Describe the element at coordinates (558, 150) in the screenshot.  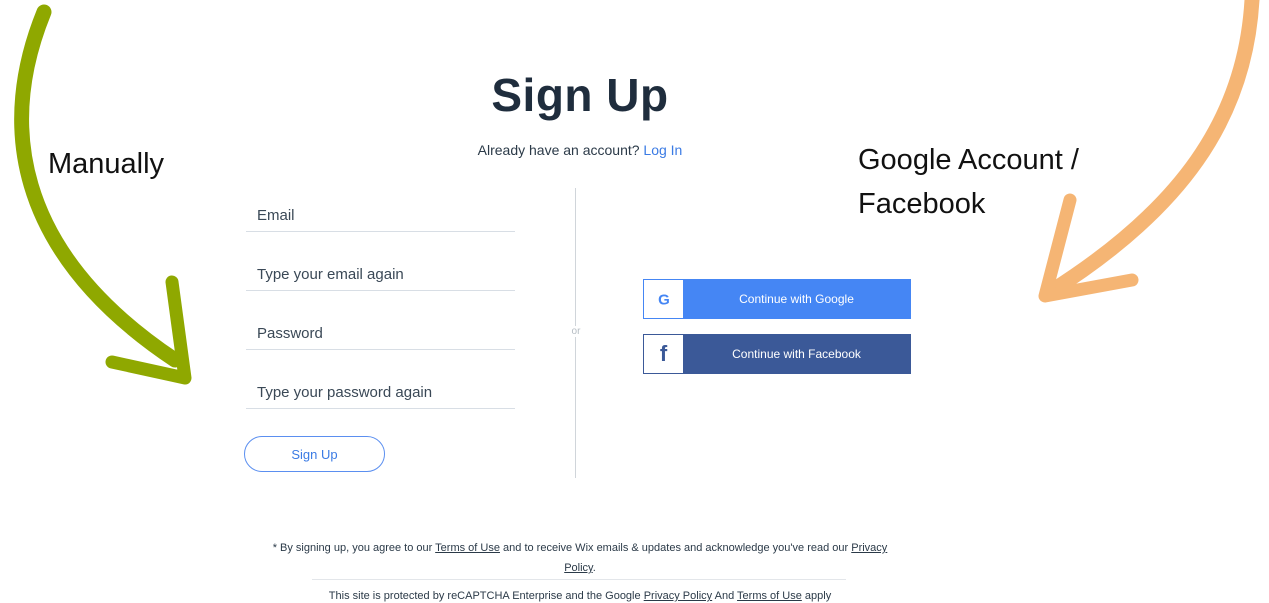
I see `login-prompt-text: Already have an account?` at that location.